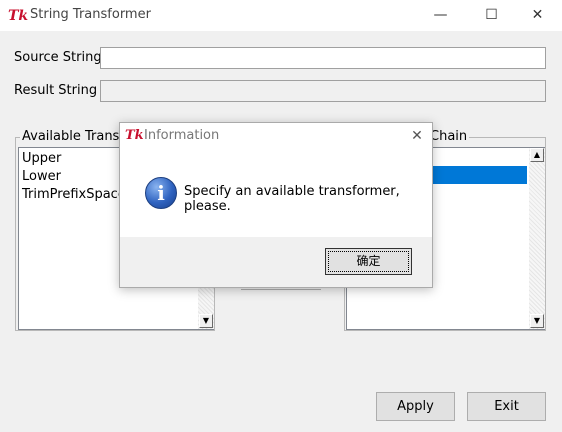 This screenshot has height=432, width=562. I want to click on result-string-label: Result String, so click(56, 90).